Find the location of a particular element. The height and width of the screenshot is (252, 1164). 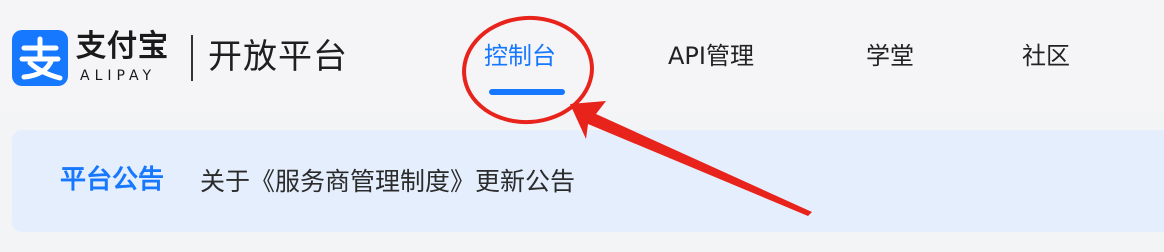

annotation-arrow is located at coordinates (691, 158).